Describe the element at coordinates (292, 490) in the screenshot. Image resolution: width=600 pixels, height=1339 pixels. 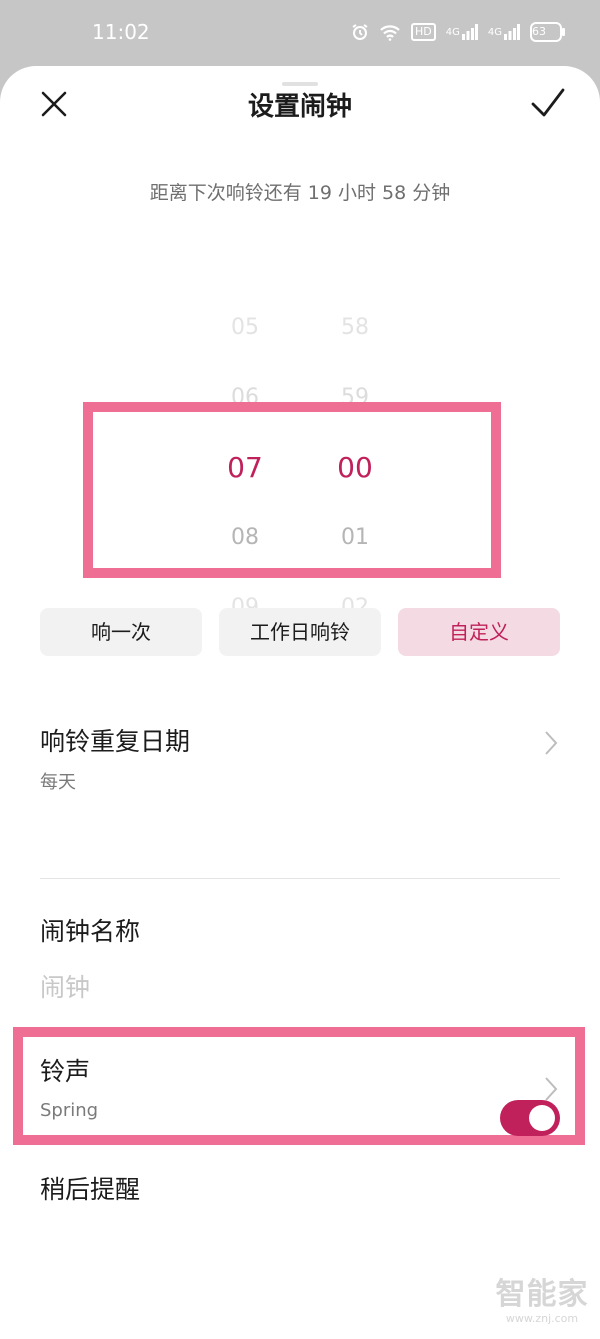
I see `picker-highlight-frame` at that location.